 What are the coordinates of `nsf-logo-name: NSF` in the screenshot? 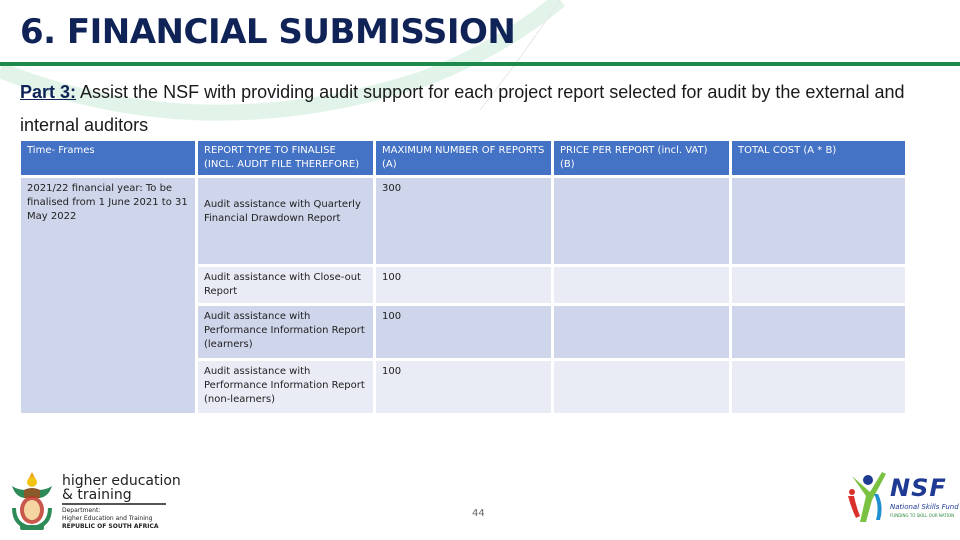 It's located at (918, 488).